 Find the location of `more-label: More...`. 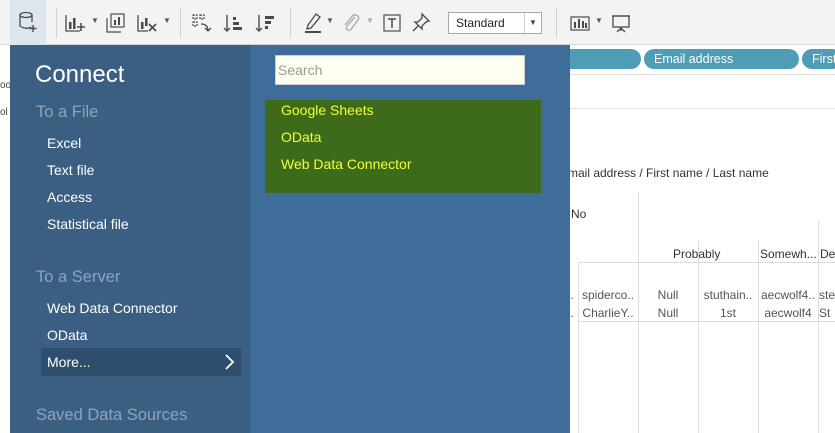

more-label: More... is located at coordinates (69, 362).